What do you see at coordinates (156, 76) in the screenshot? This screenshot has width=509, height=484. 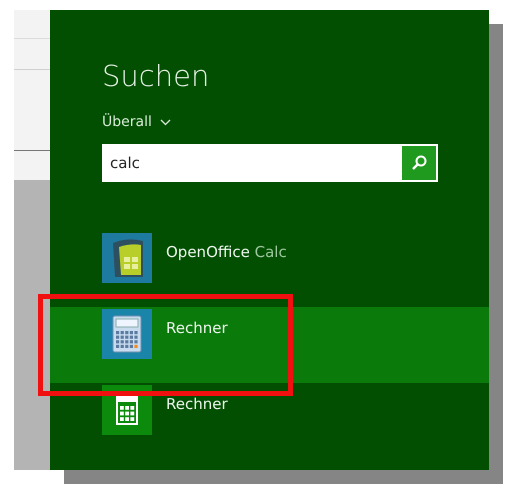 I see `pane-title: Suchen` at bounding box center [156, 76].